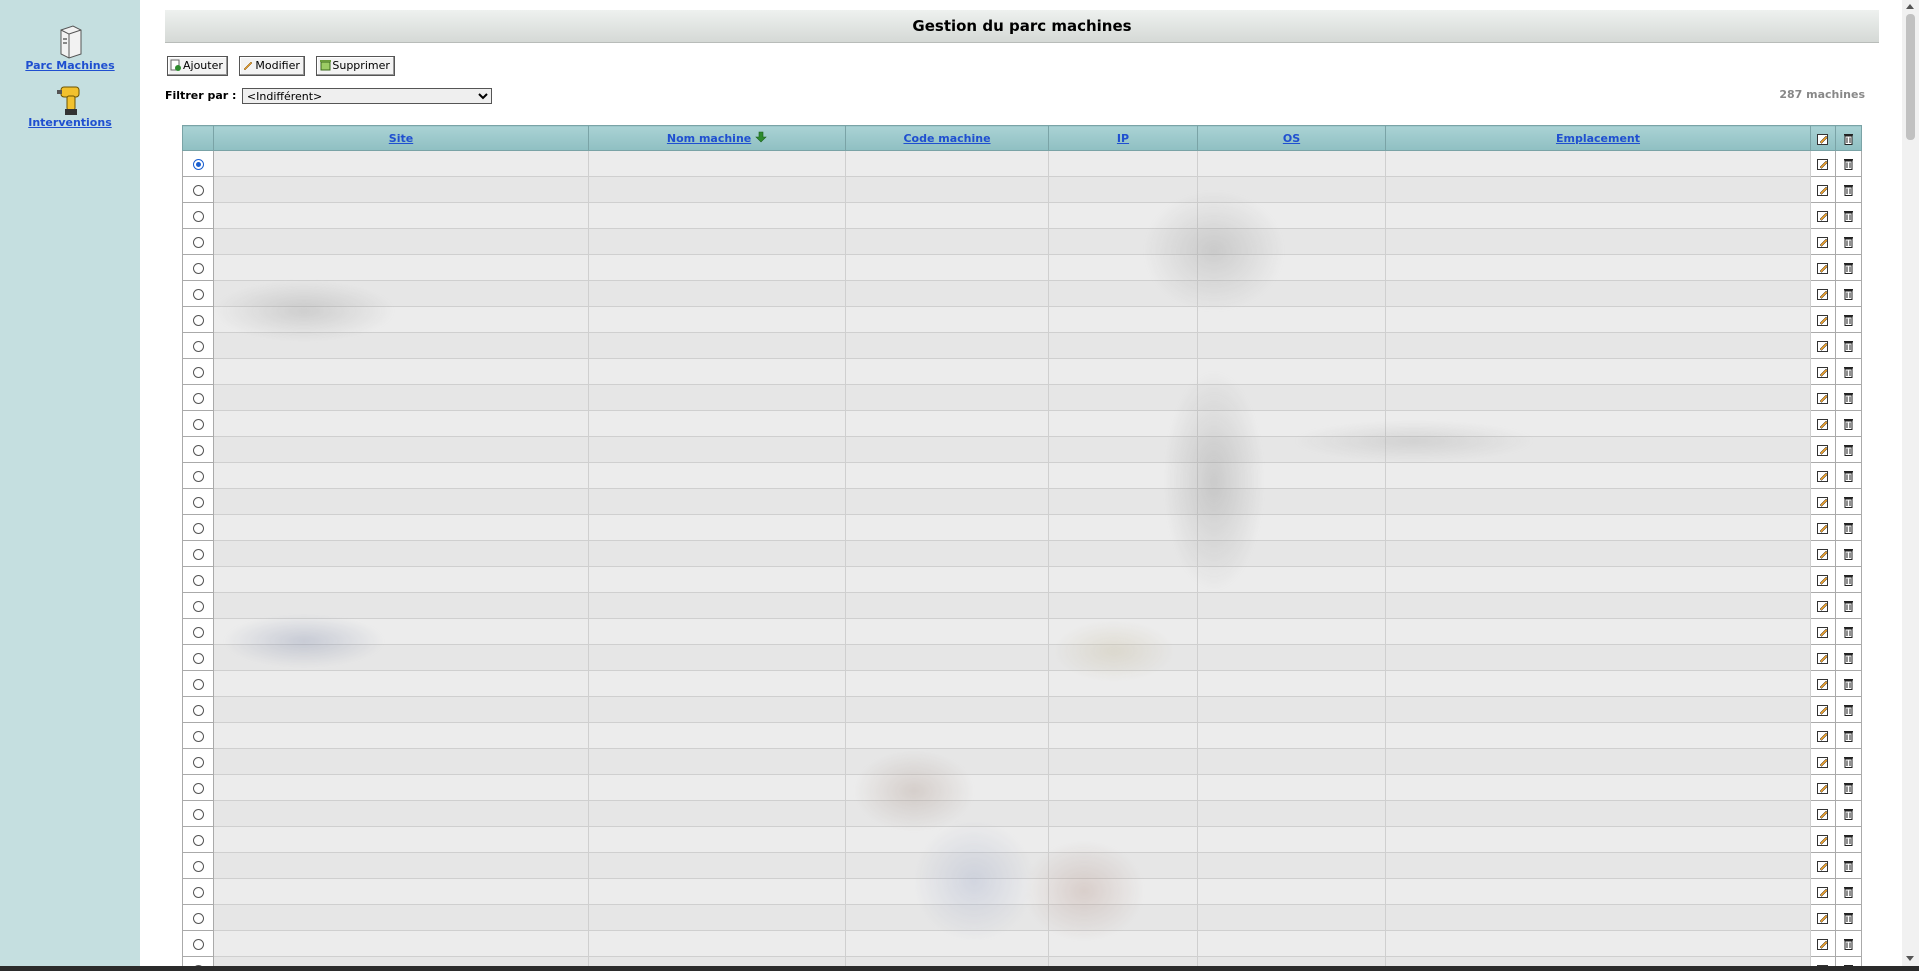 The image size is (1919, 971). Describe the element at coordinates (1123, 138) in the screenshot. I see `sort-link-ip: IP` at that location.